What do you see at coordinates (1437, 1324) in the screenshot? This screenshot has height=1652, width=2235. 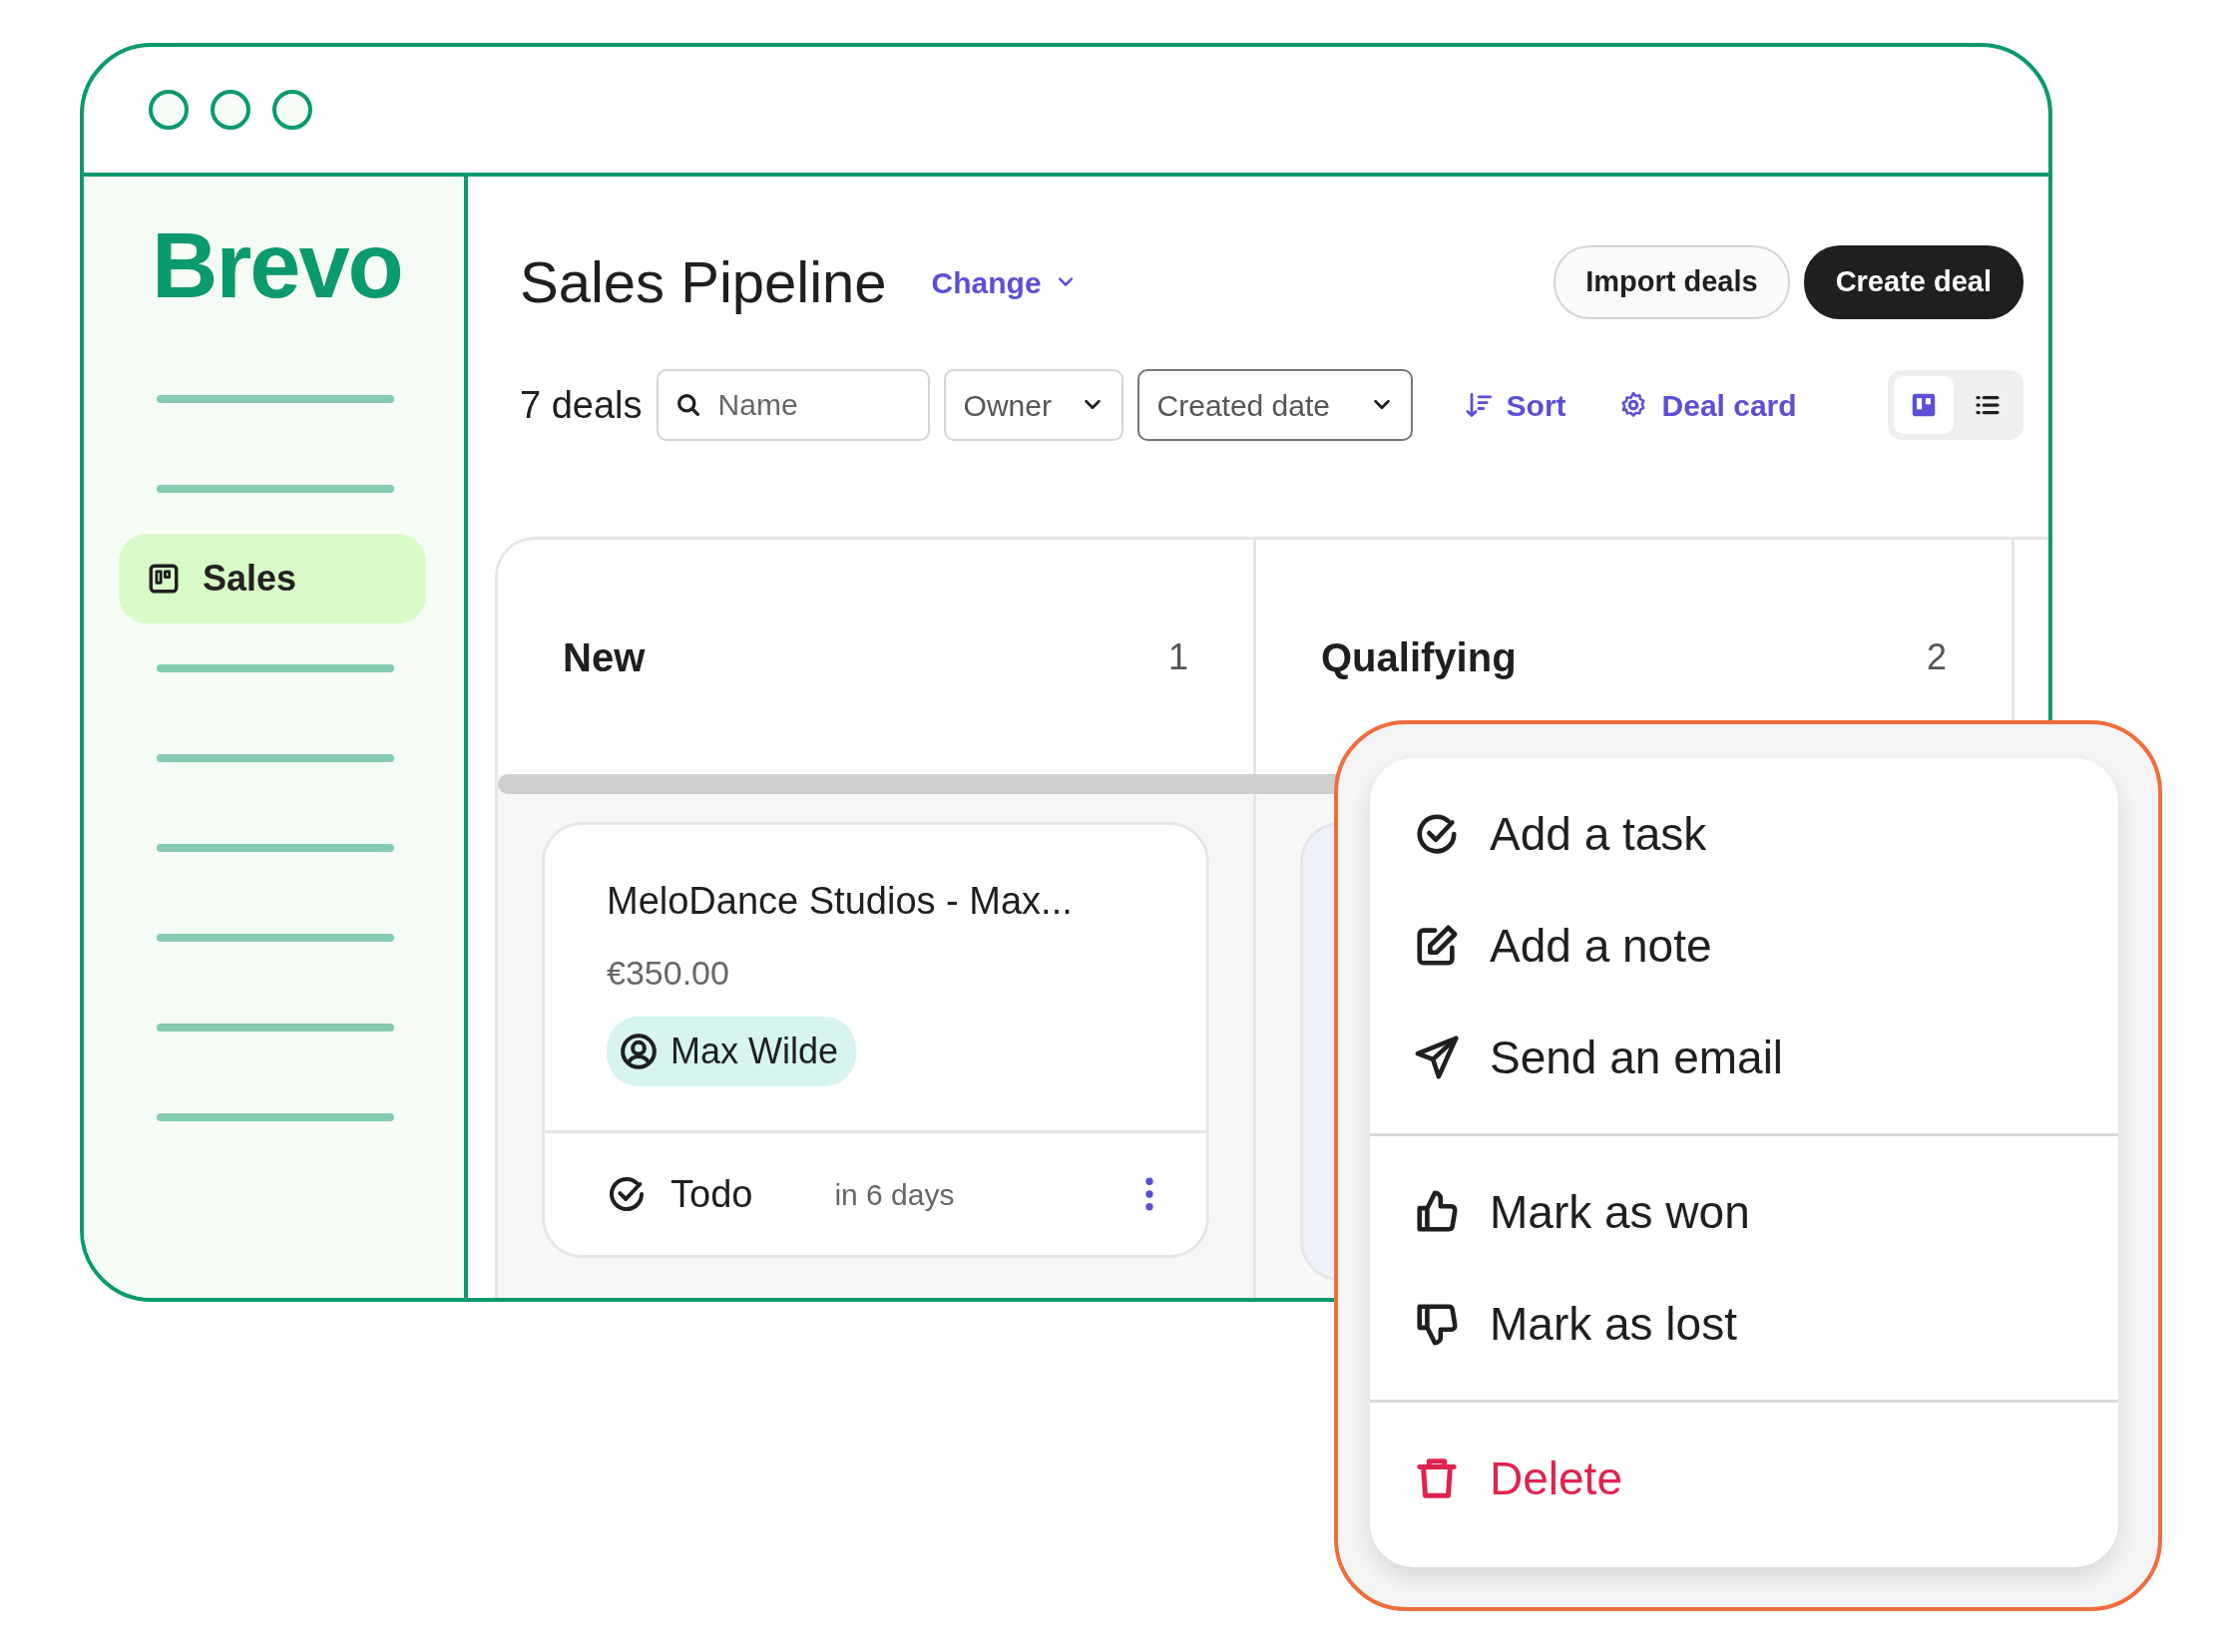 I see `thumbs-down-icon` at bounding box center [1437, 1324].